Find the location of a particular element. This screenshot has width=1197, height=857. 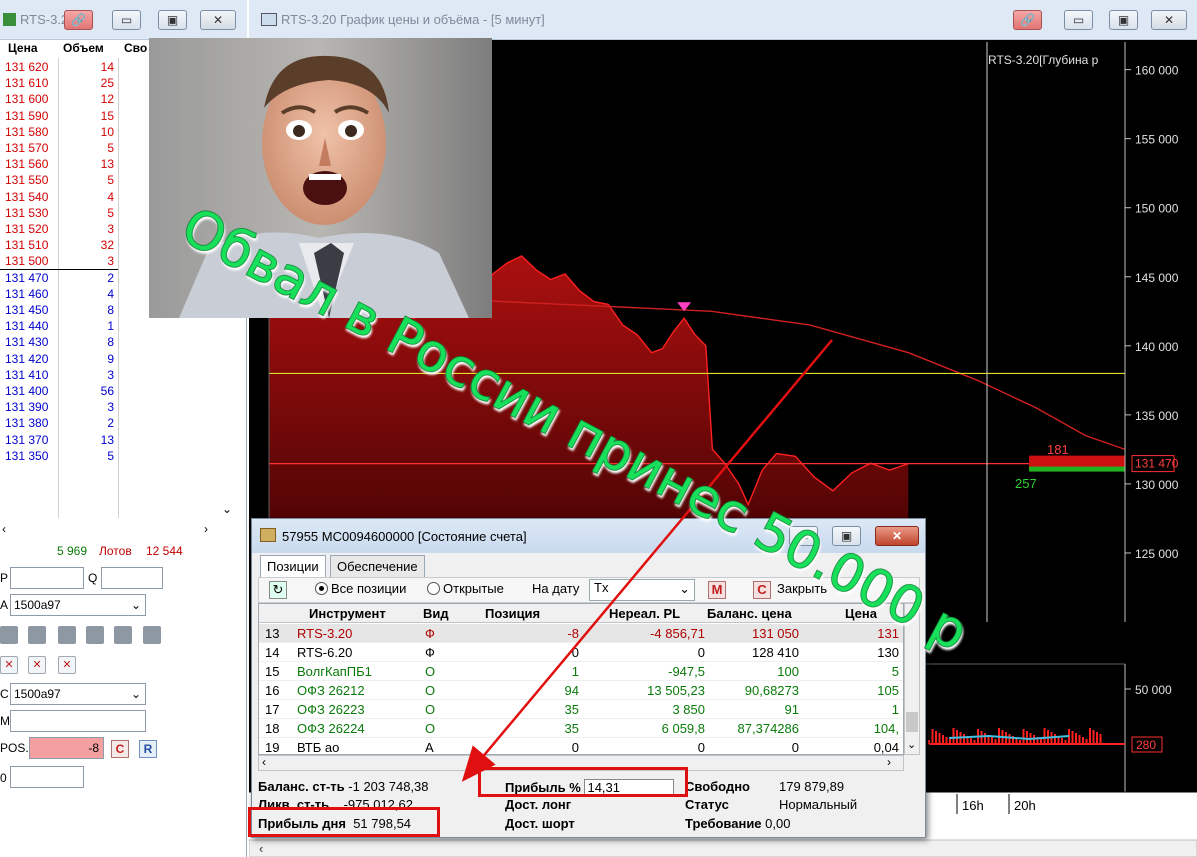

col-unrealized-pl: Нереал. PL is located at coordinates (644, 613).